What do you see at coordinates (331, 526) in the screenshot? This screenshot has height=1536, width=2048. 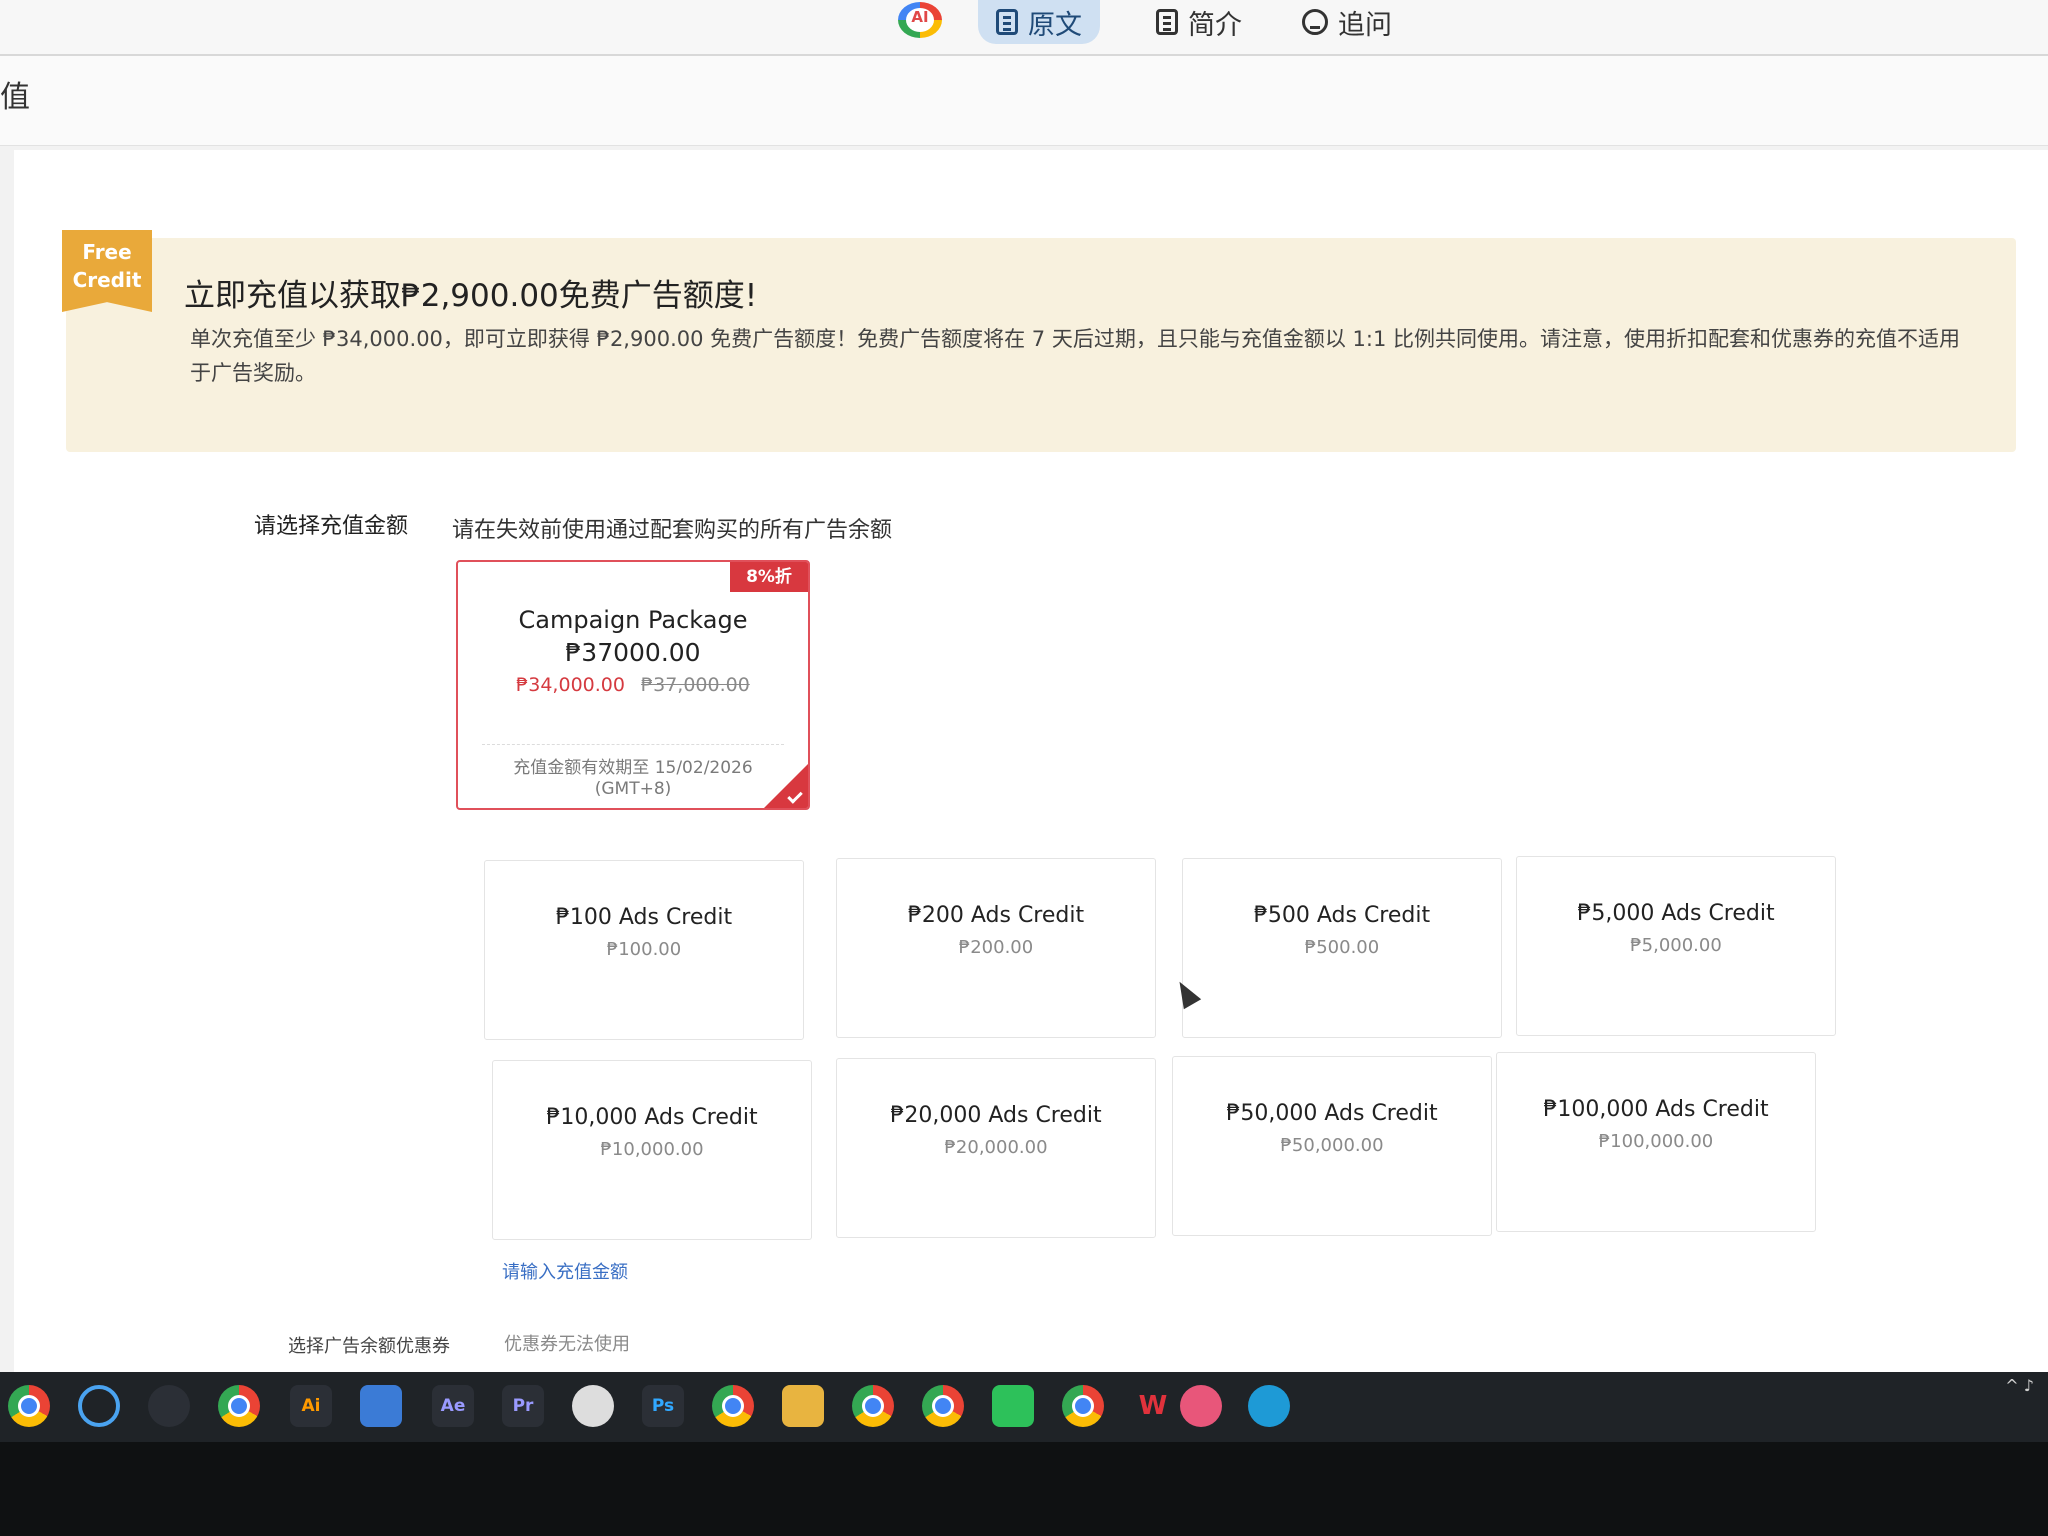 I see `amount-select-label: 请选择充值金额` at bounding box center [331, 526].